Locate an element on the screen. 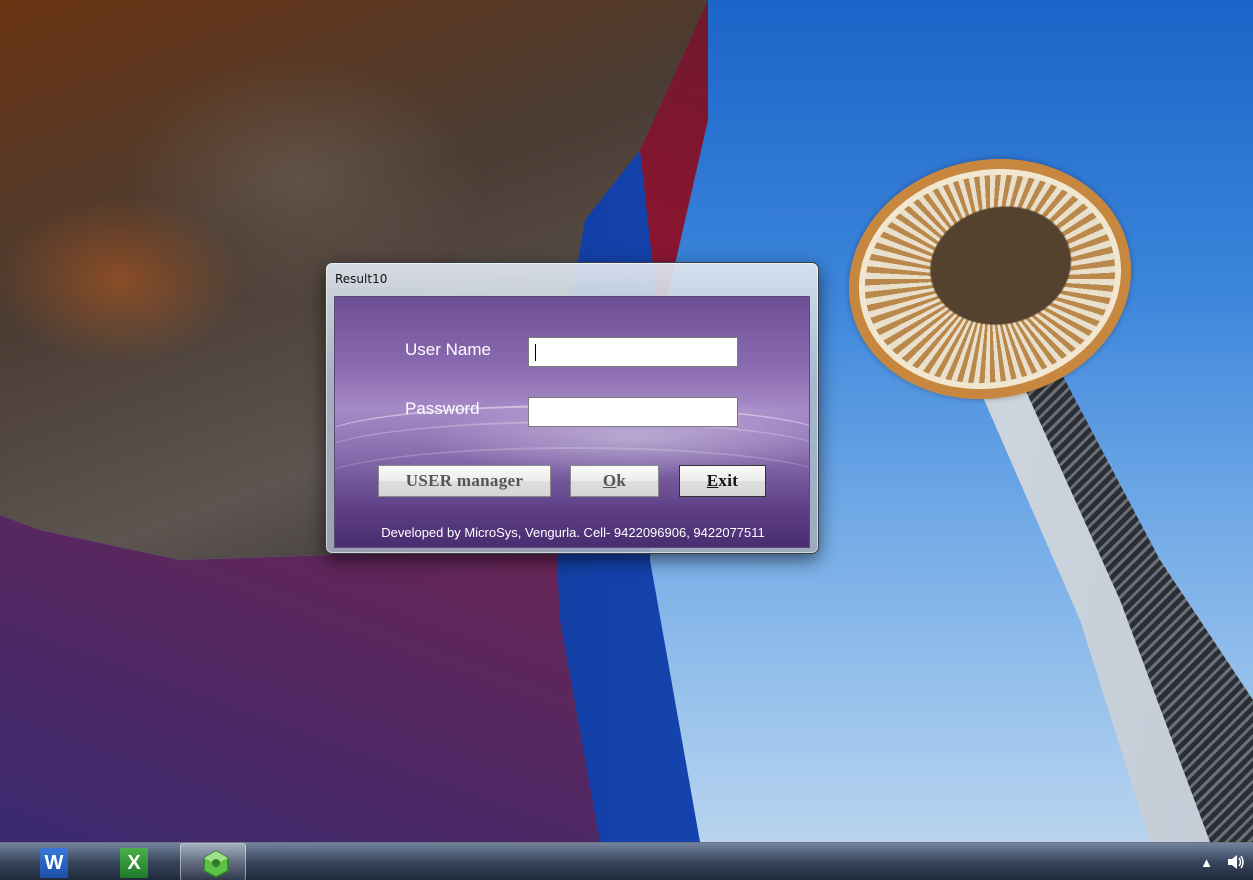  ok-label-rest: k is located at coordinates (621, 480).